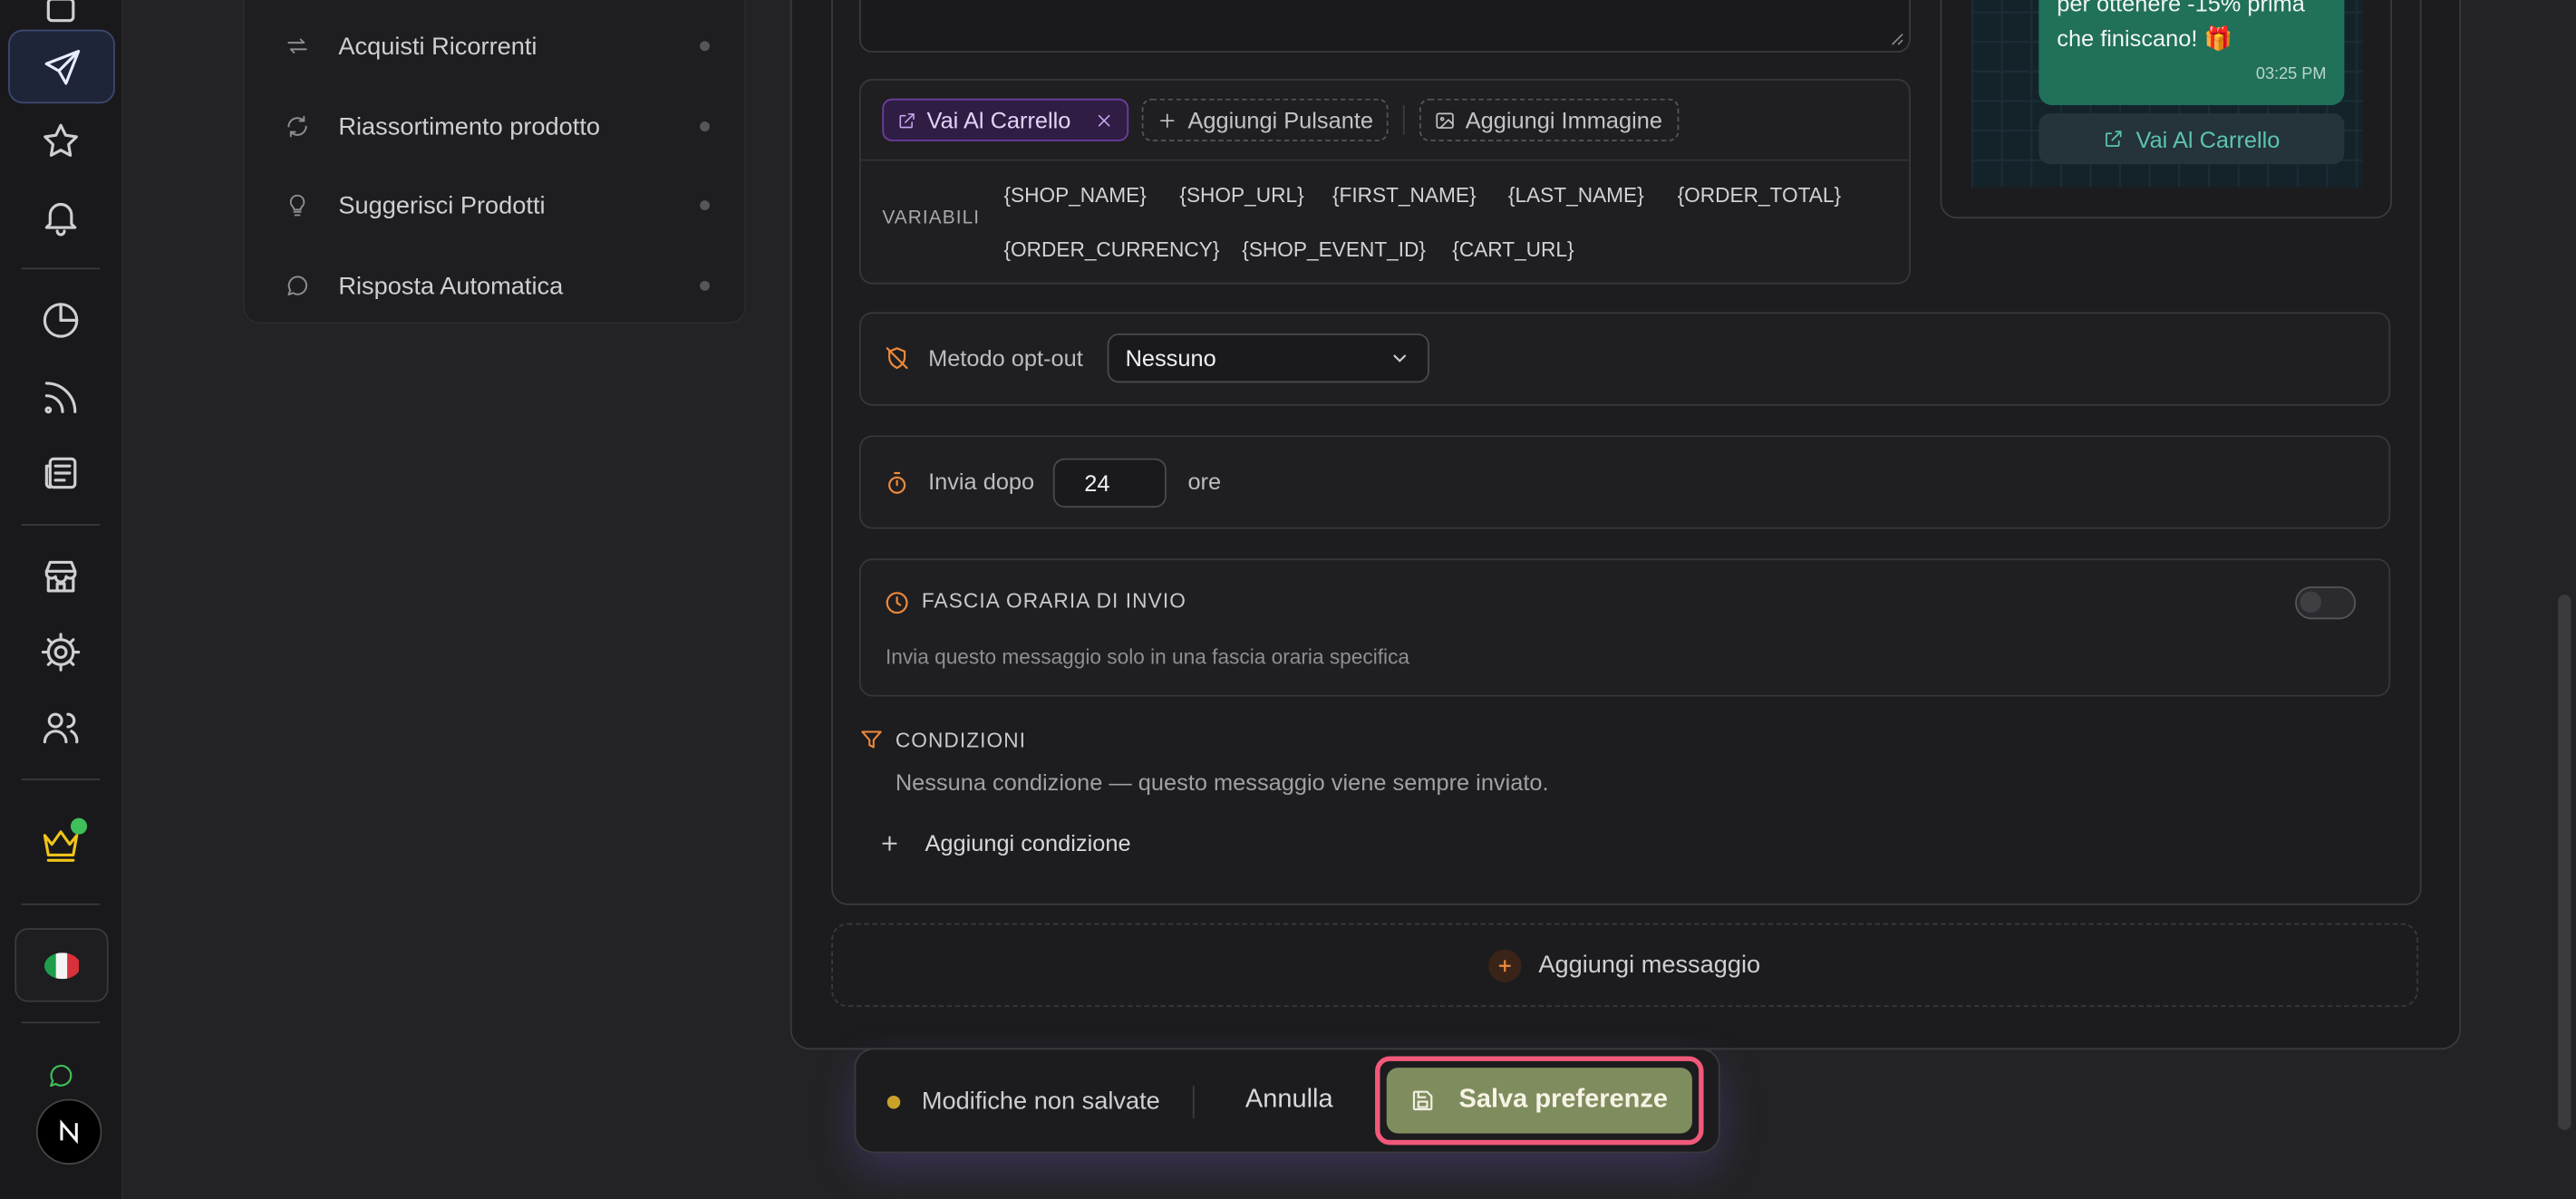 This screenshot has width=2576, height=1199. What do you see at coordinates (1624, 627) in the screenshot?
I see `time-window-box` at bounding box center [1624, 627].